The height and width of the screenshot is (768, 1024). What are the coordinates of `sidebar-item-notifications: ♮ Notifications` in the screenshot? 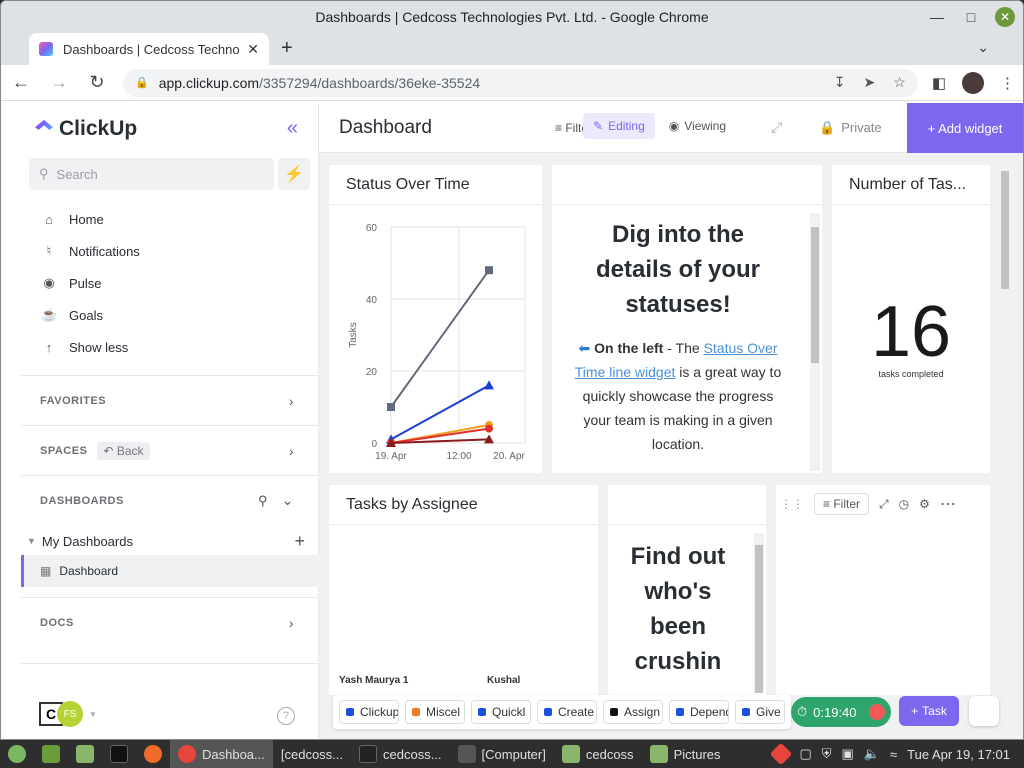 It's located at (90, 251).